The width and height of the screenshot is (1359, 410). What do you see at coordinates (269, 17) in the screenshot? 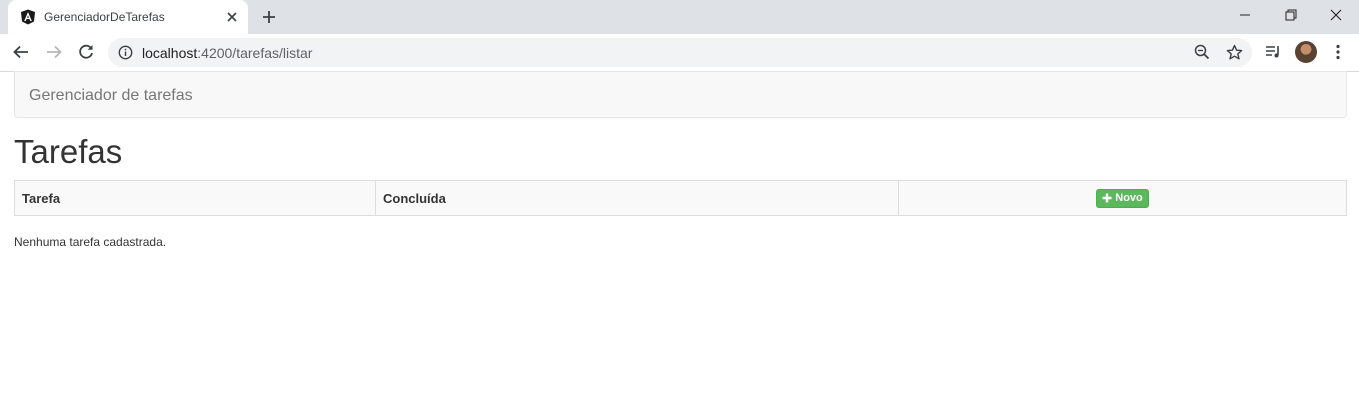
I see `new-tab-plus-icon` at bounding box center [269, 17].